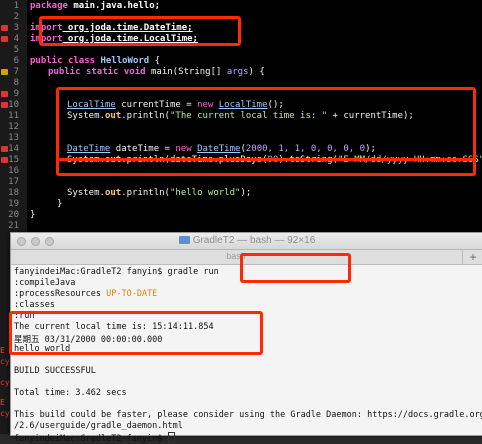 The image size is (482, 444). I want to click on code-highlight-box-lower, so click(266, 157).